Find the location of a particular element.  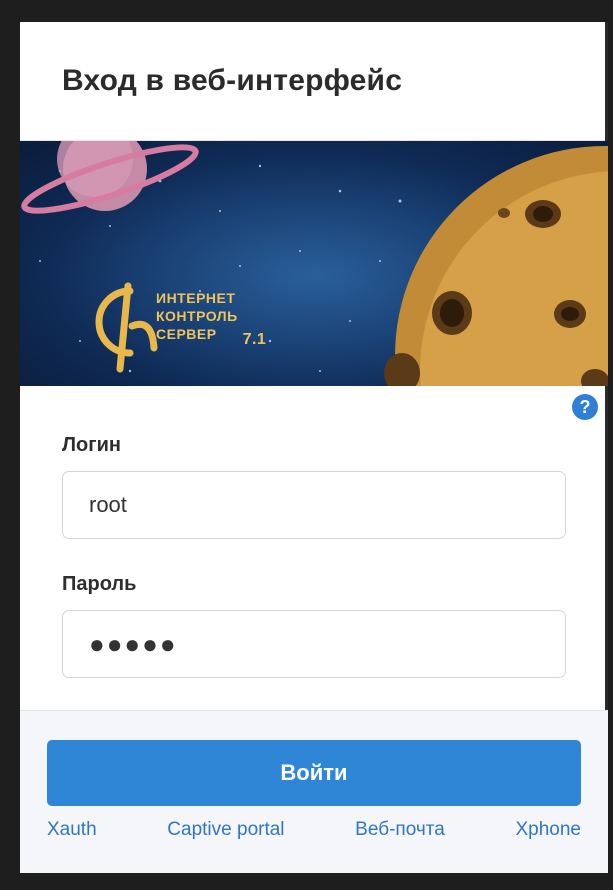

password-label: Пароль is located at coordinates (99, 584).